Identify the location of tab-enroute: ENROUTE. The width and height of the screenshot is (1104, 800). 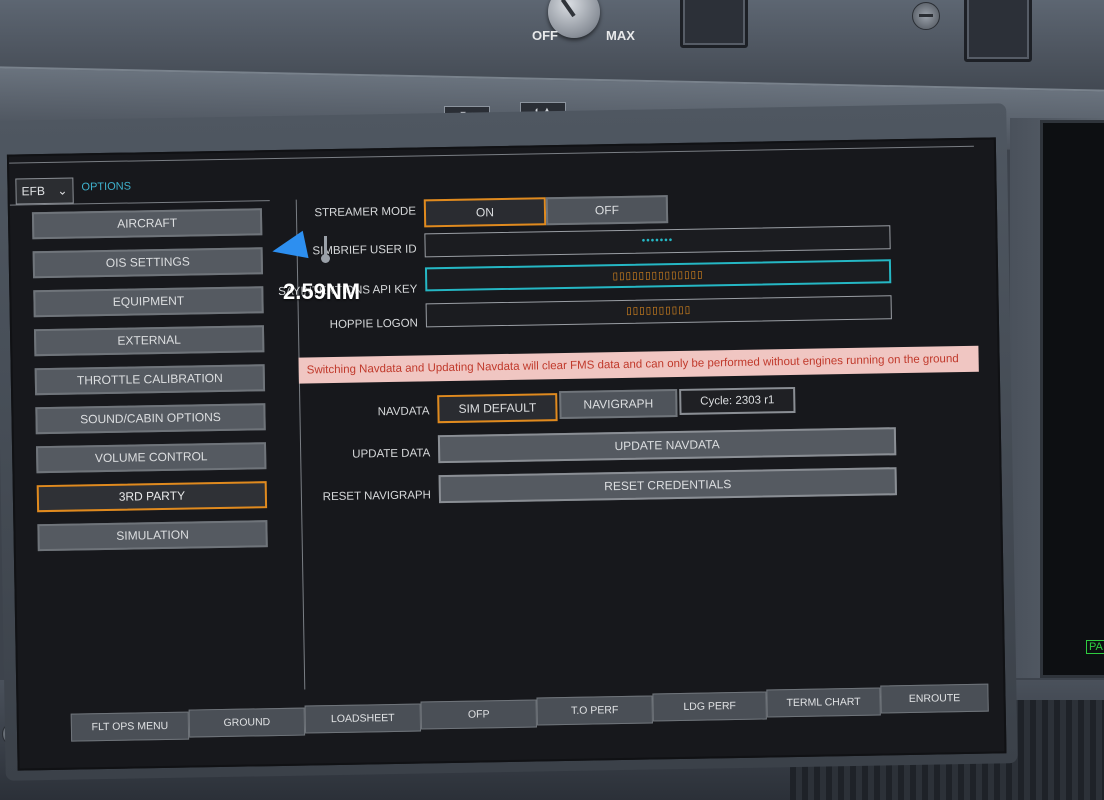
(934, 698).